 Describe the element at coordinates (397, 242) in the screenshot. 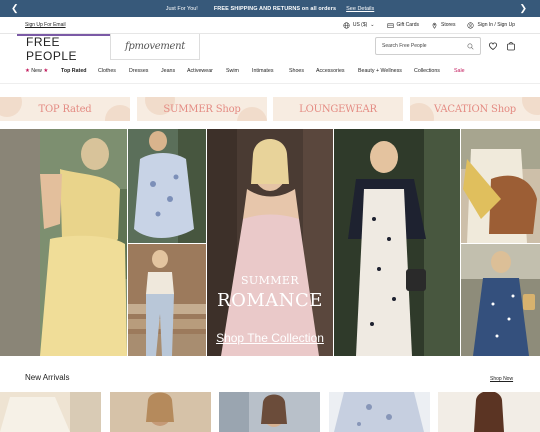

I see `hero-photo-polka-dot` at that location.